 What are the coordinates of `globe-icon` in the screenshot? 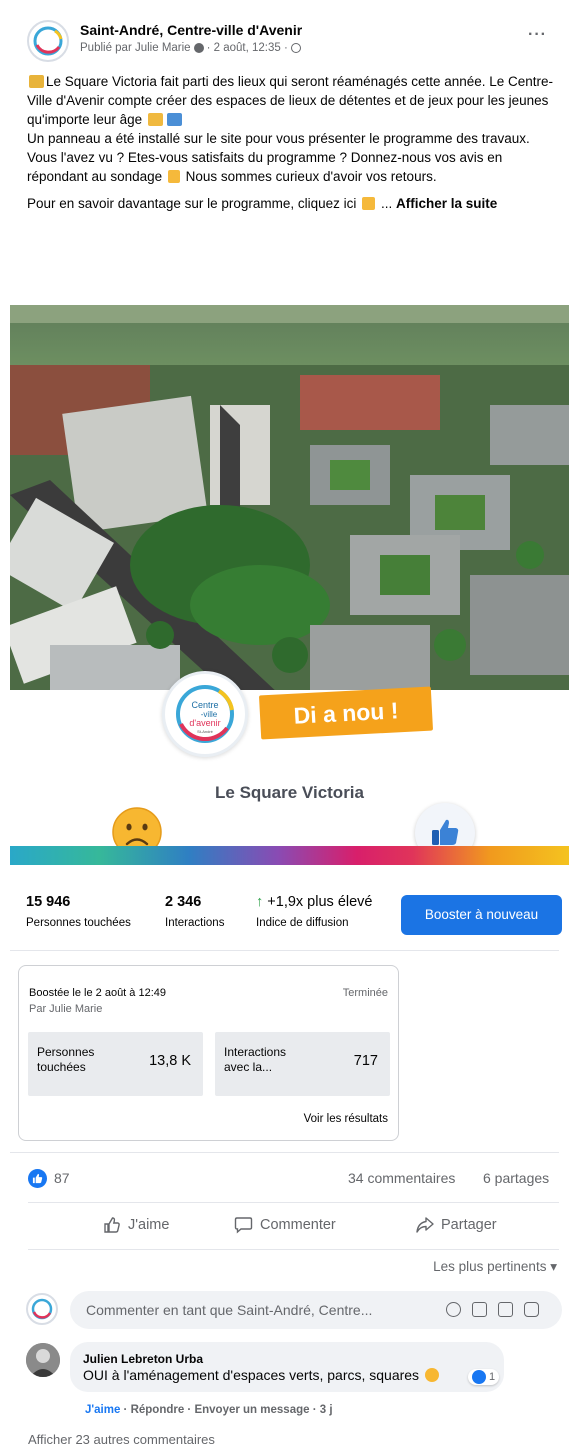 It's located at (295, 48).